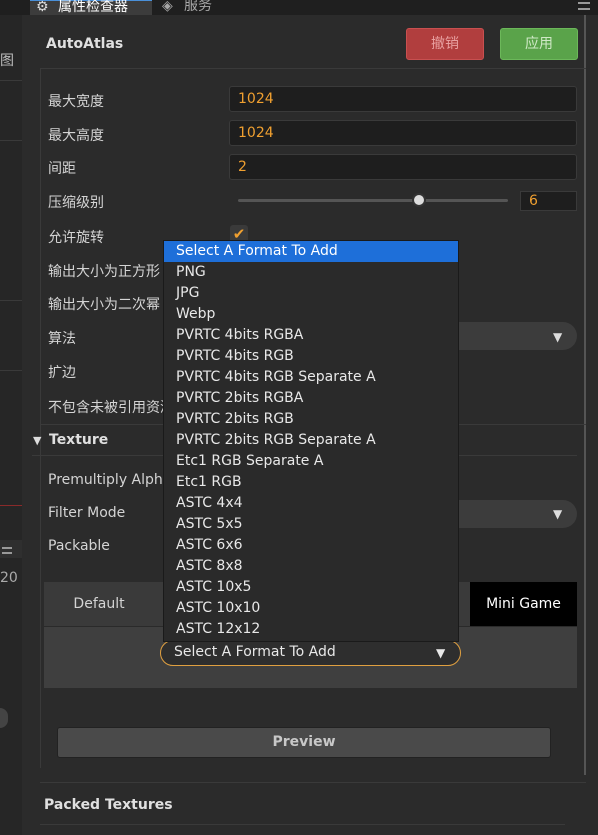 Image resolution: width=598 pixels, height=835 pixels. What do you see at coordinates (304, 742) in the screenshot?
I see `preview-button: Preview` at bounding box center [304, 742].